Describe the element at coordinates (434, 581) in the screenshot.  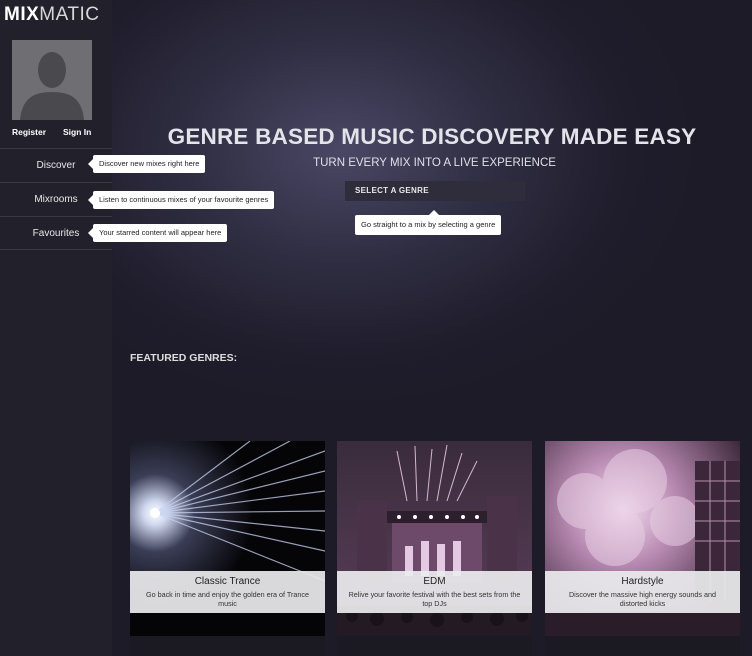
I see `card-title: EDM` at that location.